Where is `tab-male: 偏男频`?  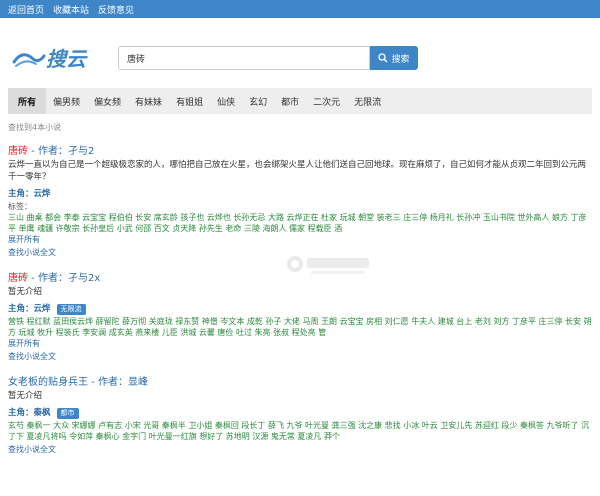
tab-male: 偏男频 is located at coordinates (66, 101).